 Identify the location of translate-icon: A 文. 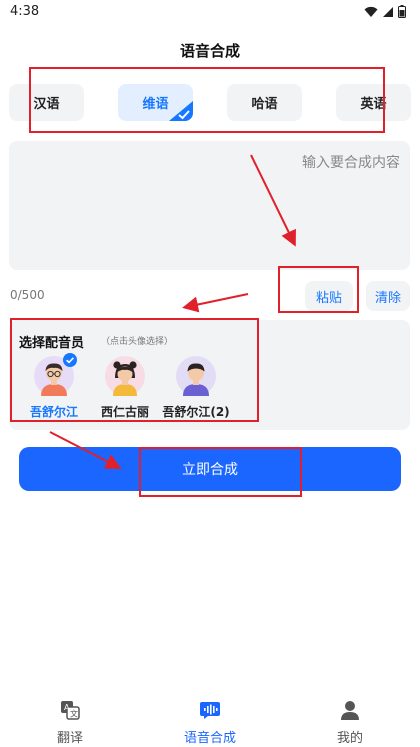
(70, 710).